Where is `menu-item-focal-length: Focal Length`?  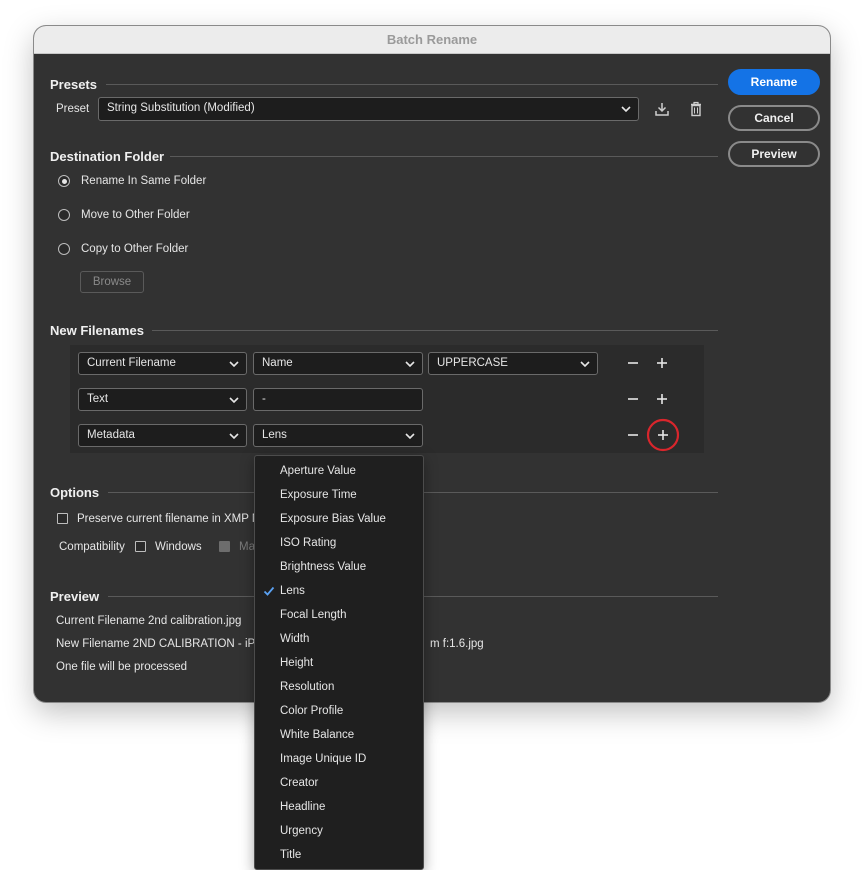
menu-item-focal-length: Focal Length is located at coordinates (339, 615).